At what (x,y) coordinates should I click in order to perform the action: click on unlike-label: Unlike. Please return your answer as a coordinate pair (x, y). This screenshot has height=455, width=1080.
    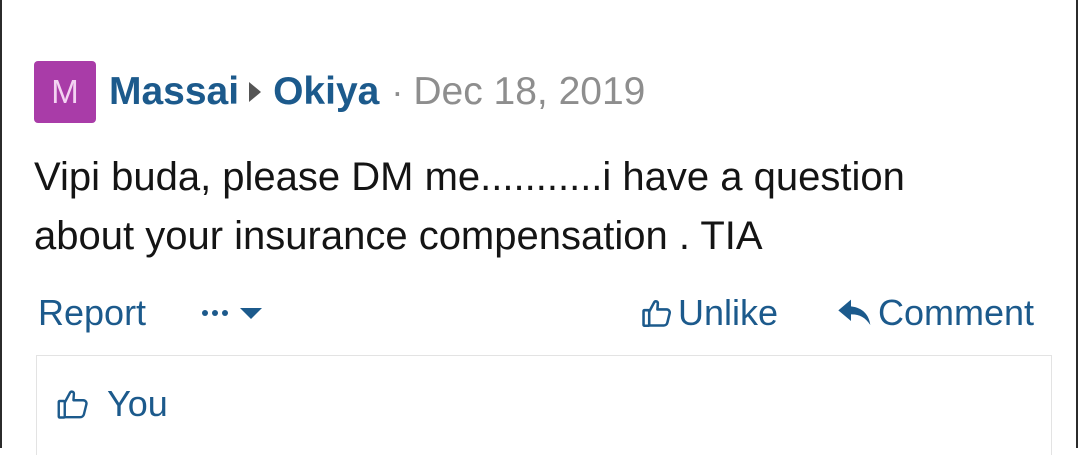
    Looking at the image, I should click on (728, 312).